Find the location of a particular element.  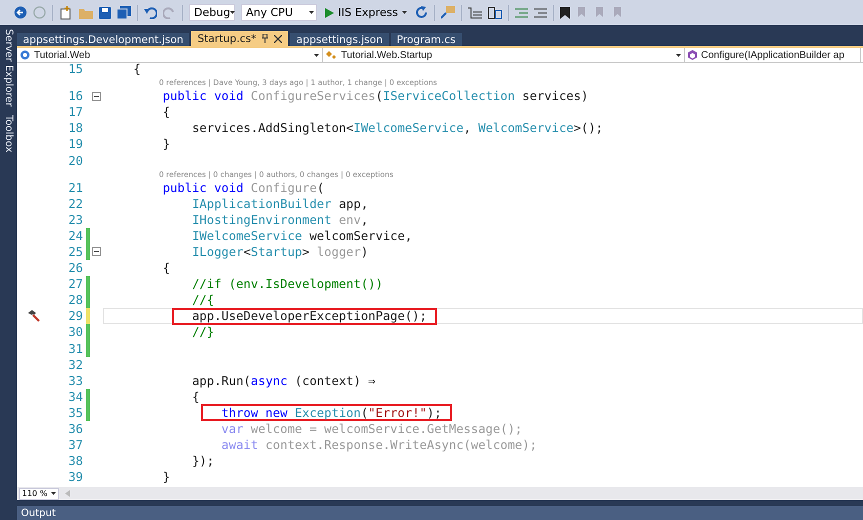

code-line: //} is located at coordinates (203, 332).